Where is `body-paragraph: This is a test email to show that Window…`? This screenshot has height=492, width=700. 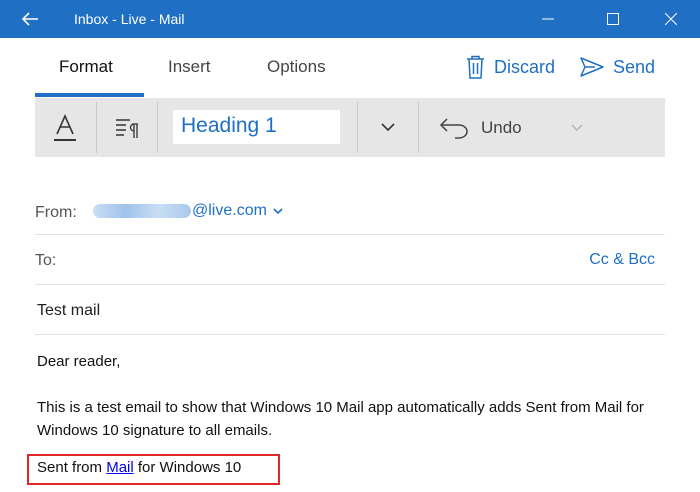
body-paragraph: This is a test email to show that Window… is located at coordinates (352, 419).